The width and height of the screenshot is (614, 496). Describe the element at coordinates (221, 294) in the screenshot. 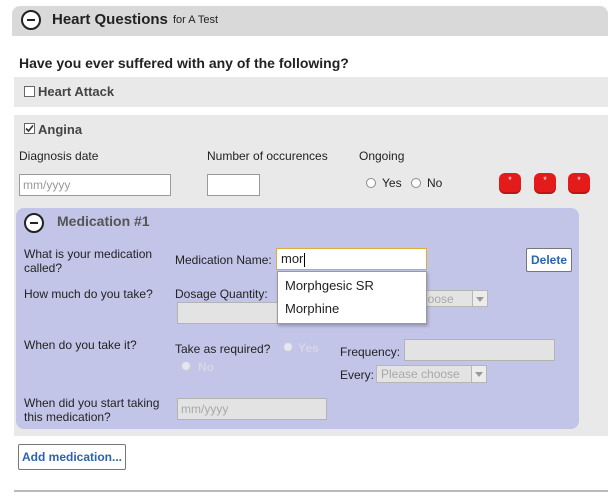

I see `dosage-quantity-label: Dosage Quantity:` at that location.